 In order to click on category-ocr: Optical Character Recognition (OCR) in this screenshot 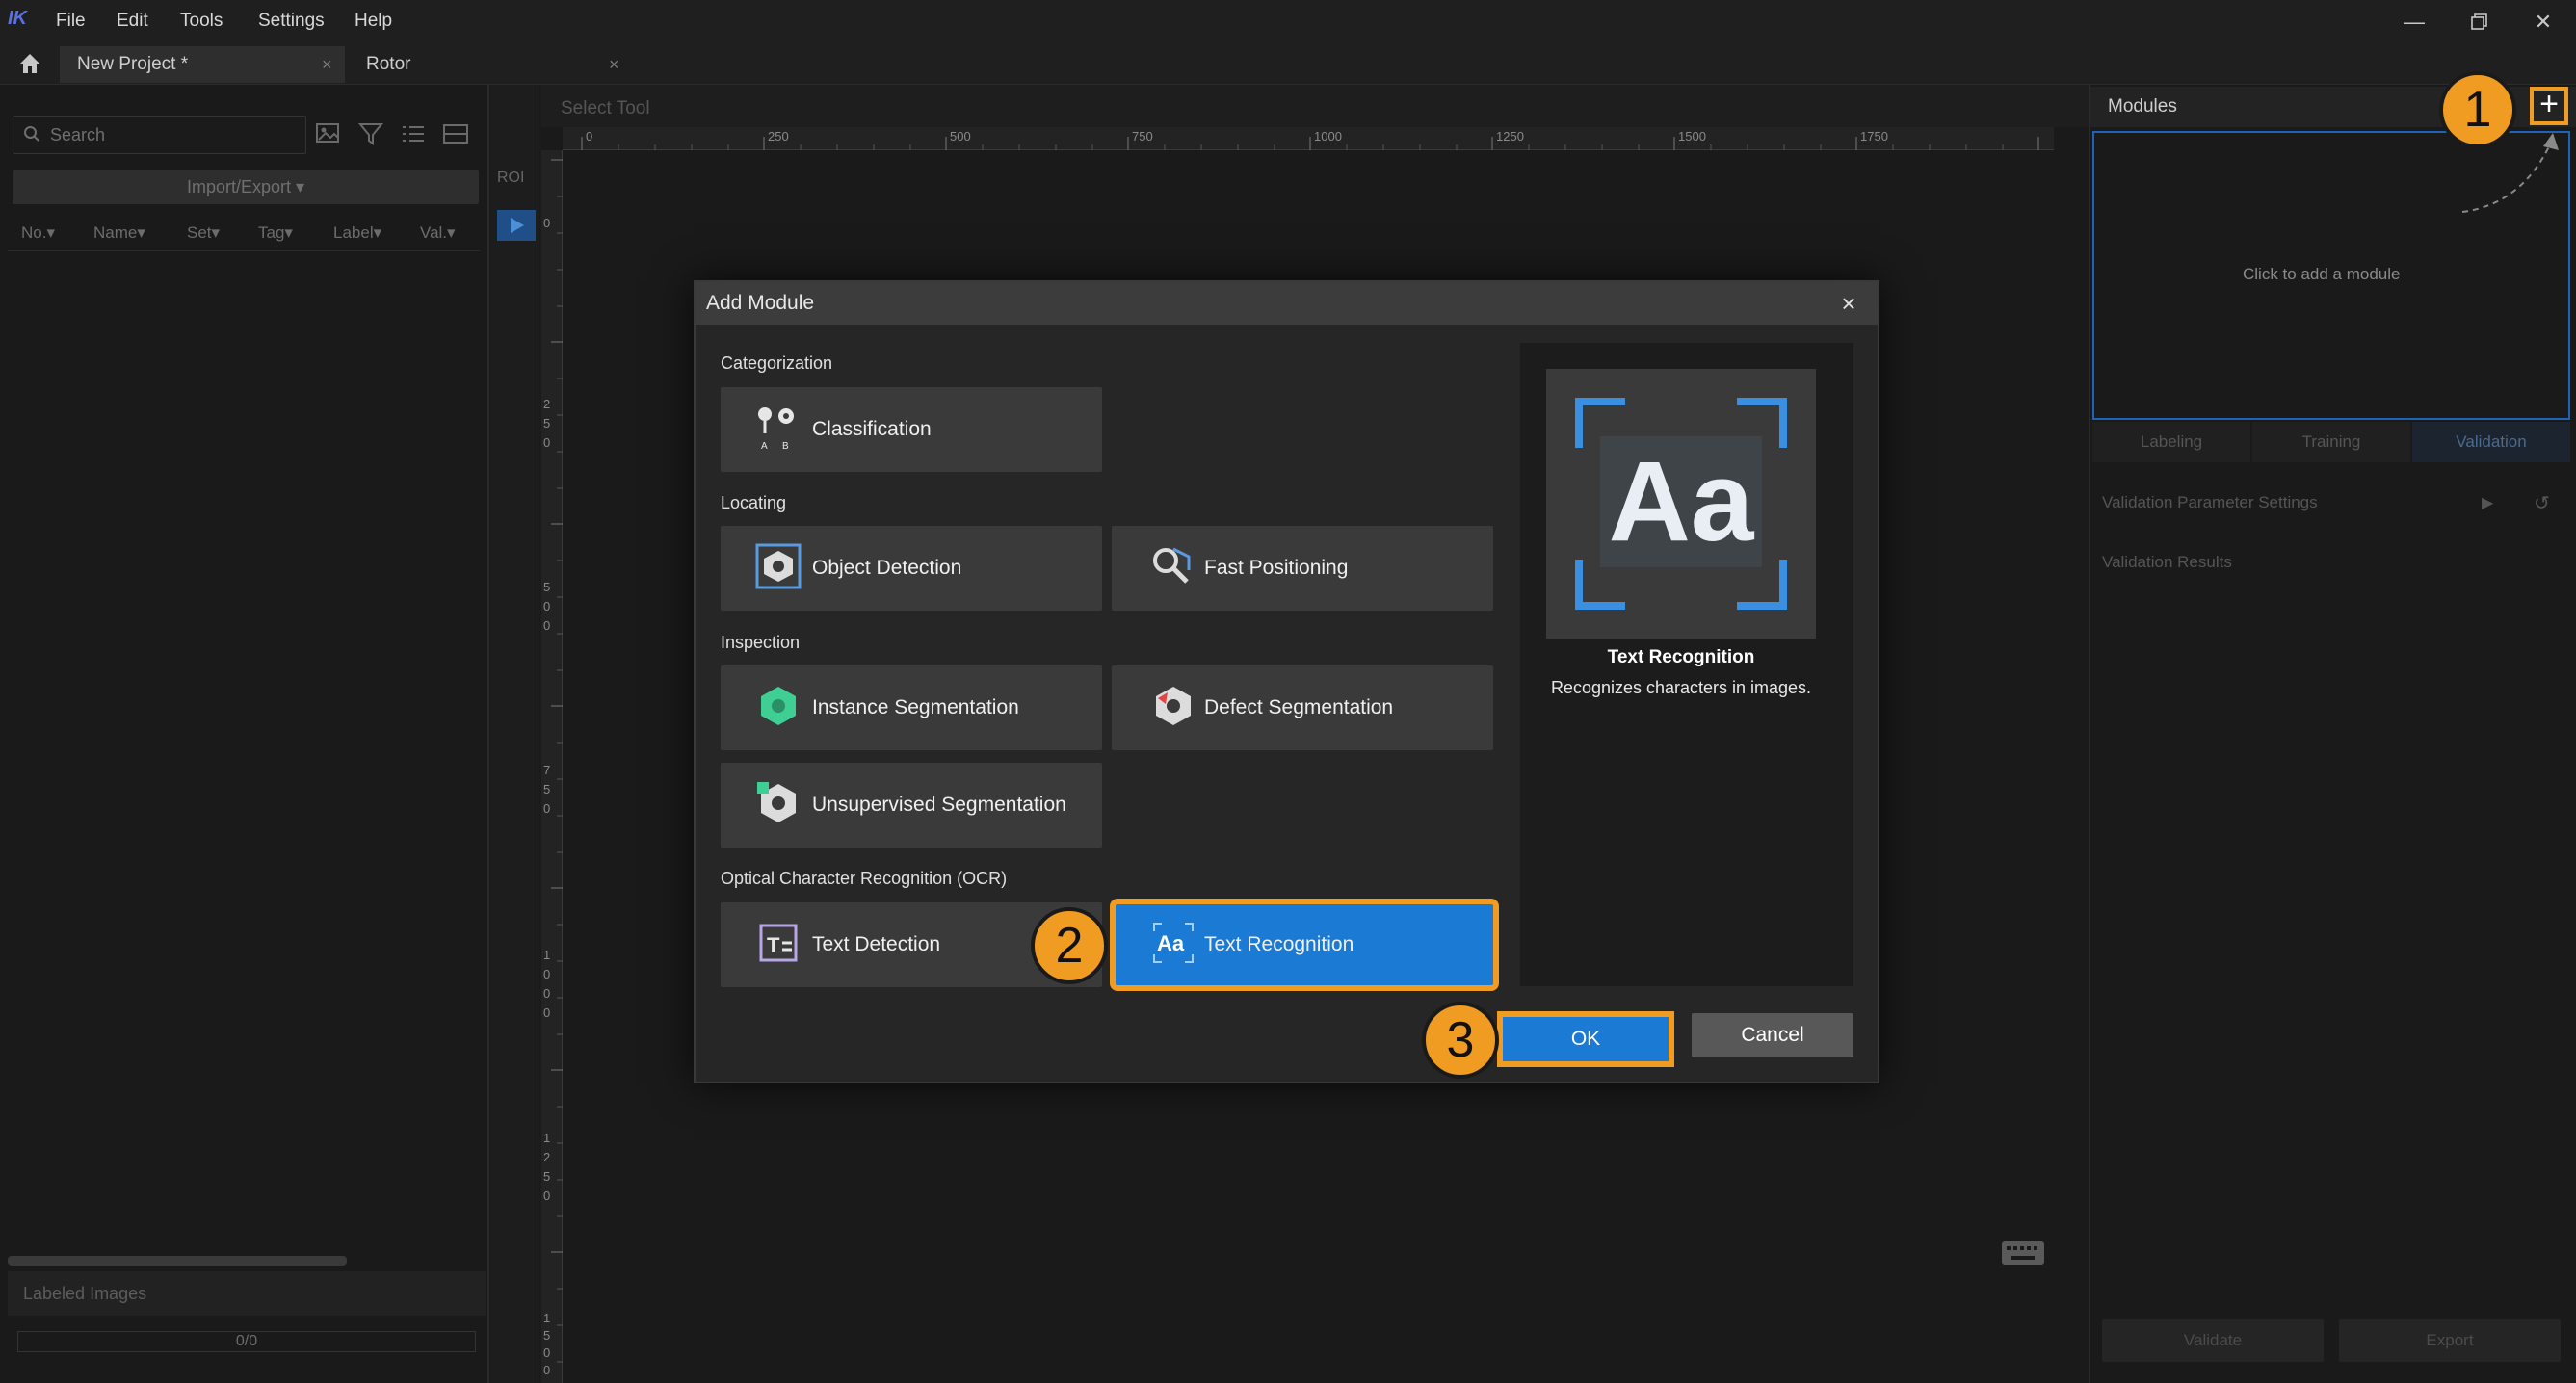, I will do `click(864, 878)`.